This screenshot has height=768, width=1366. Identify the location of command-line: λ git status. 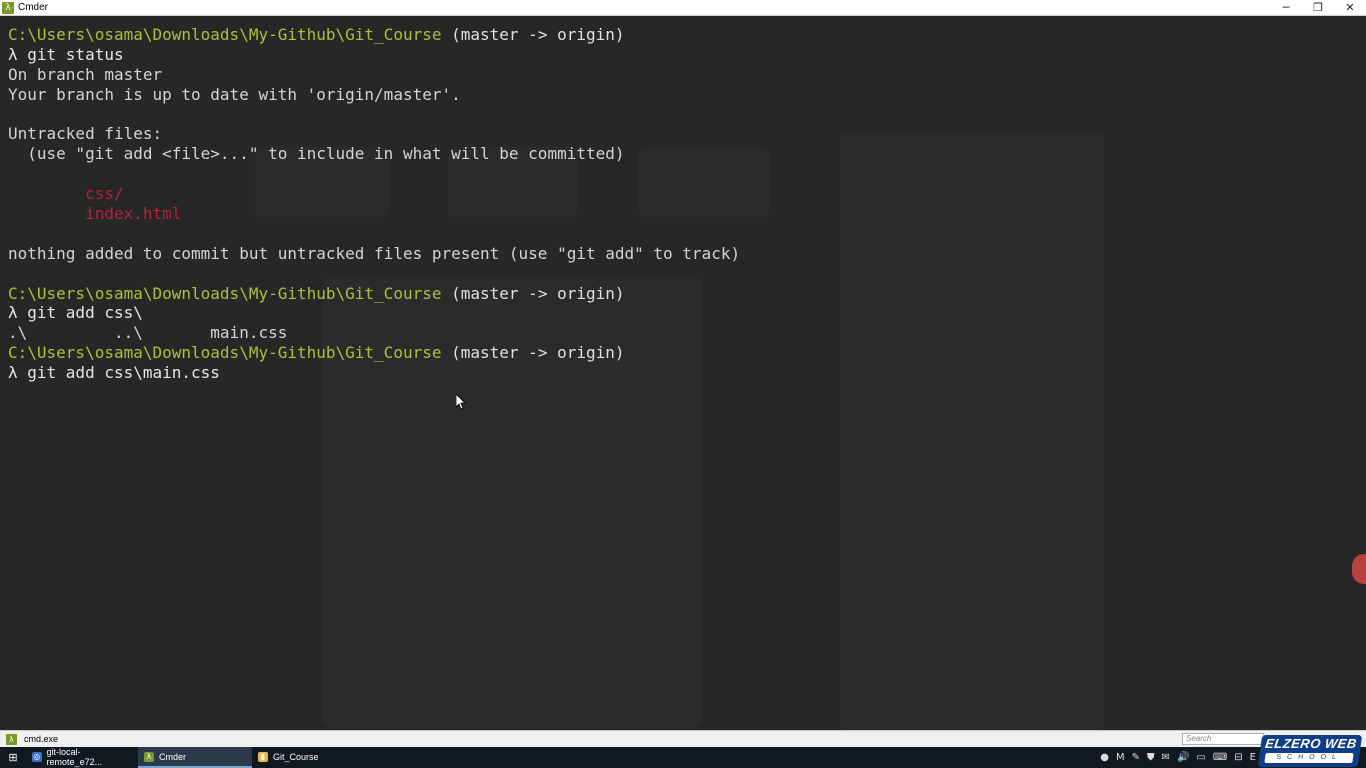
(66, 54).